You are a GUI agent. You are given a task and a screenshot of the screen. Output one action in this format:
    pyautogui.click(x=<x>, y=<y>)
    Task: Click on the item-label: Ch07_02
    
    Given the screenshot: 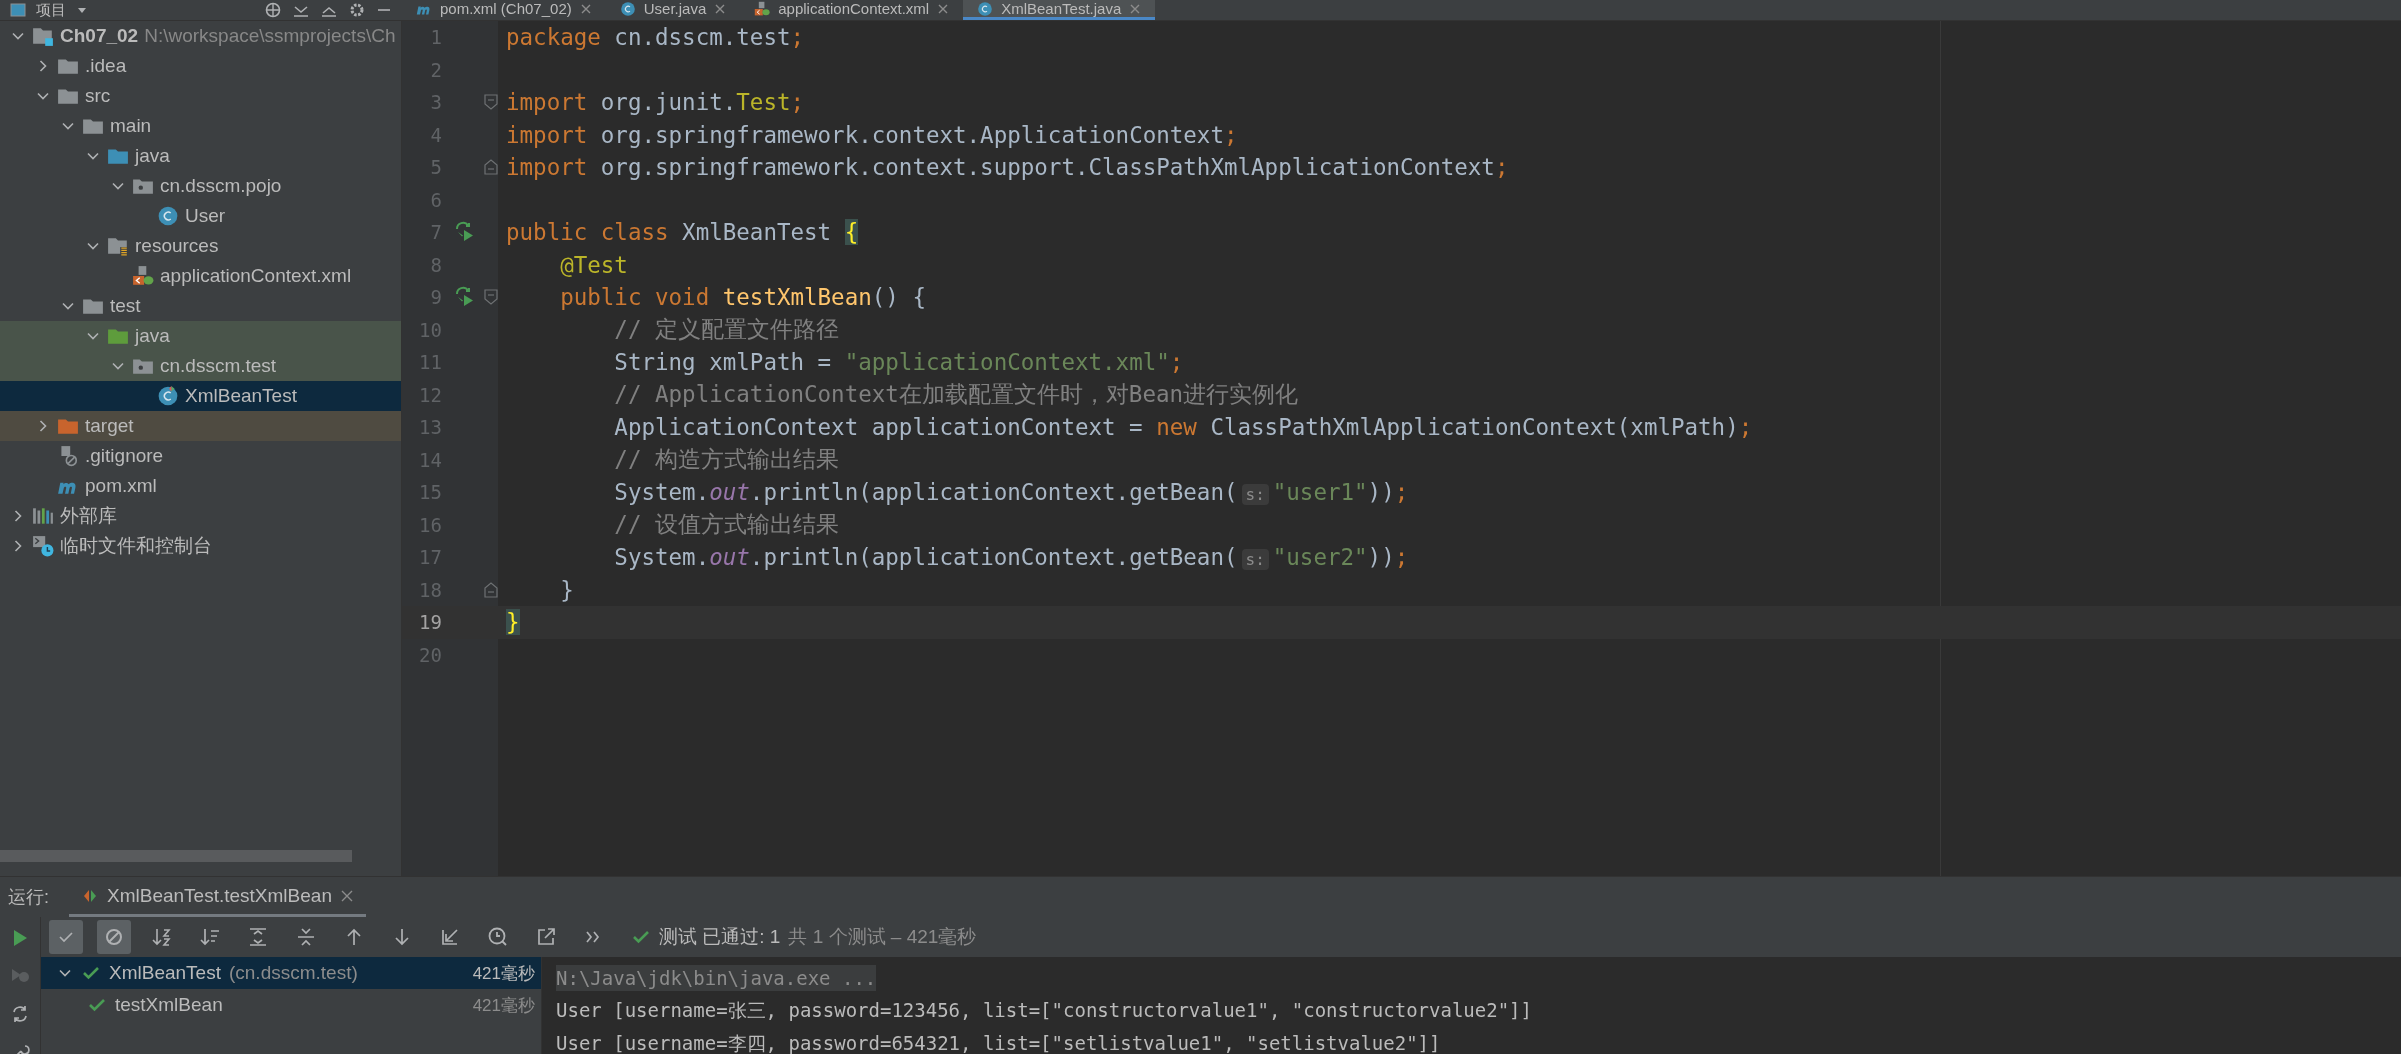 What is the action you would take?
    pyautogui.click(x=99, y=36)
    